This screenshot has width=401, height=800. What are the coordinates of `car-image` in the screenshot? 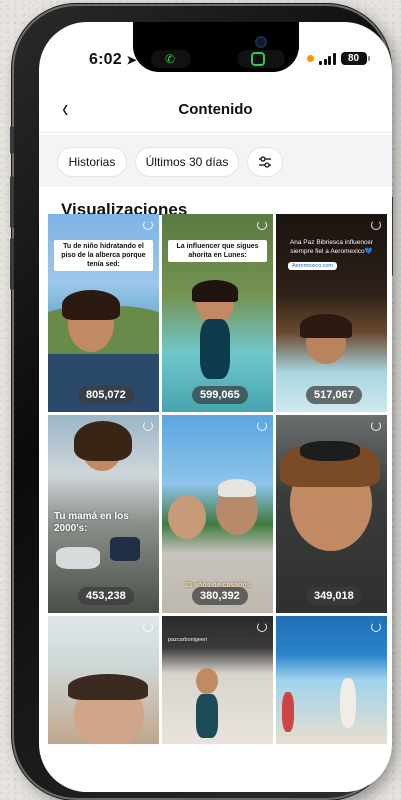 It's located at (78, 558).